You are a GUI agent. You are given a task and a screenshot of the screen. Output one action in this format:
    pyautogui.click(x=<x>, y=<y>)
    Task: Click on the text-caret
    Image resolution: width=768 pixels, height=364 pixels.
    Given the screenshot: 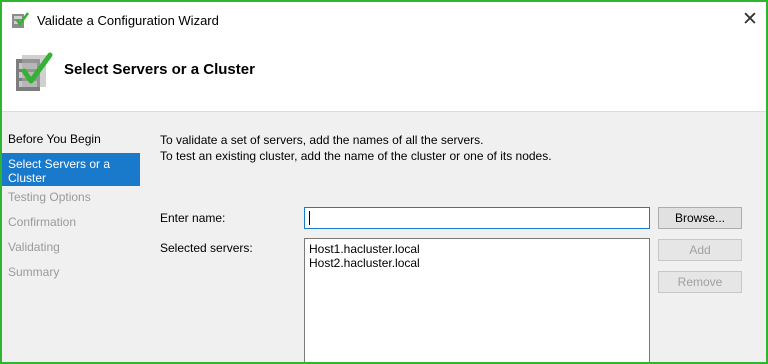 What is the action you would take?
    pyautogui.click(x=309, y=218)
    